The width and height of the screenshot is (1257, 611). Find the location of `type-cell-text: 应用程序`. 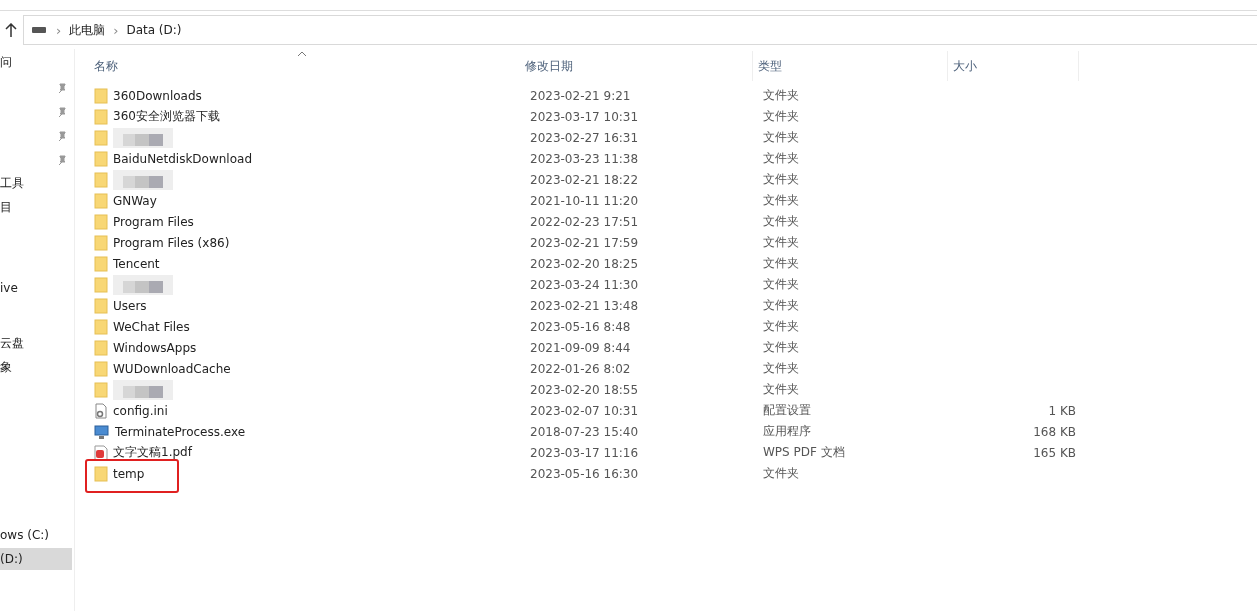

type-cell-text: 应用程序 is located at coordinates (787, 431).